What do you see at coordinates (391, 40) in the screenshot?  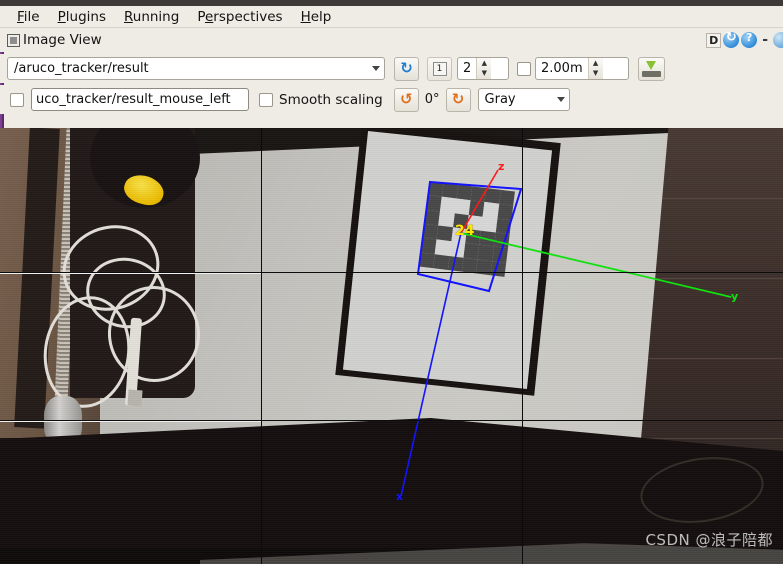 I see `view-title-bar: Image View D -` at bounding box center [391, 40].